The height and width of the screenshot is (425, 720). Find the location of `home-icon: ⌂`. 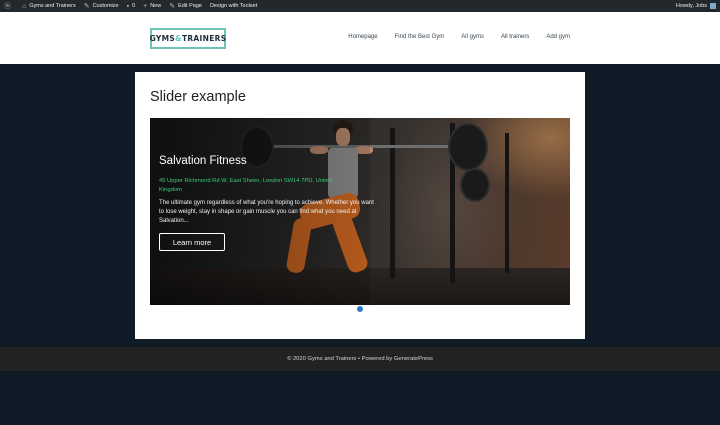

home-icon: ⌂ is located at coordinates (24, 6).